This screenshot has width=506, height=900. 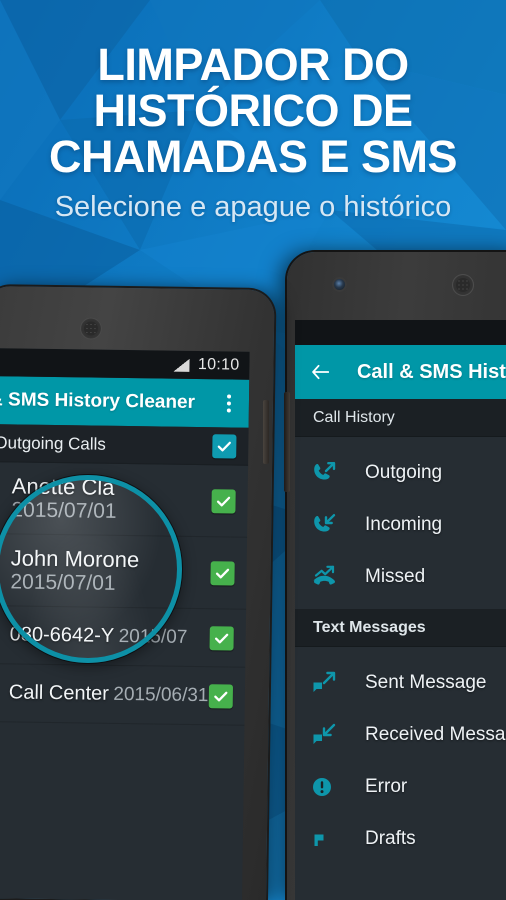 What do you see at coordinates (98, 401) in the screenshot?
I see `app-bar-left-title: Call & SMS History Cleaner` at bounding box center [98, 401].